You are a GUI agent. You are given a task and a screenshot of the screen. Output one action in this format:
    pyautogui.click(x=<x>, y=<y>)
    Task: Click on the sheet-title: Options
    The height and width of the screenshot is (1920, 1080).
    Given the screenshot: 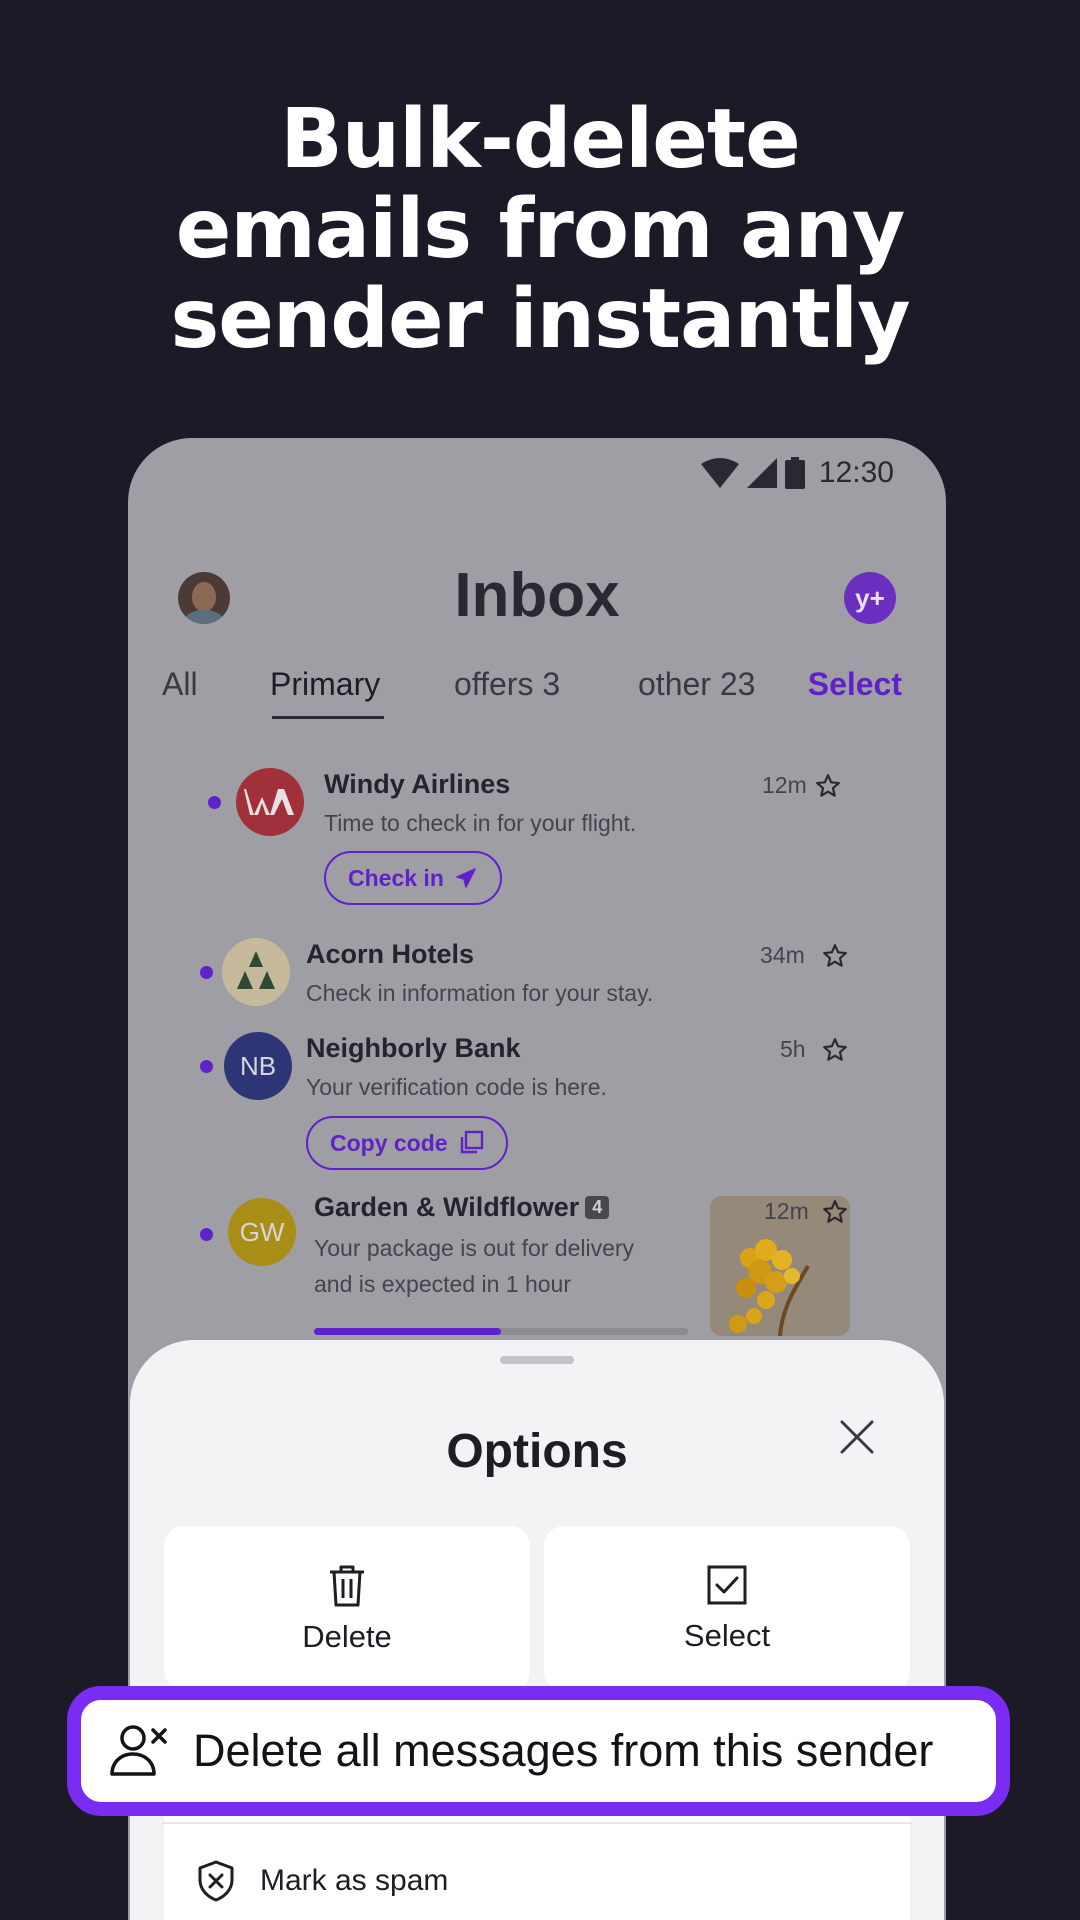 What is the action you would take?
    pyautogui.click(x=537, y=1451)
    